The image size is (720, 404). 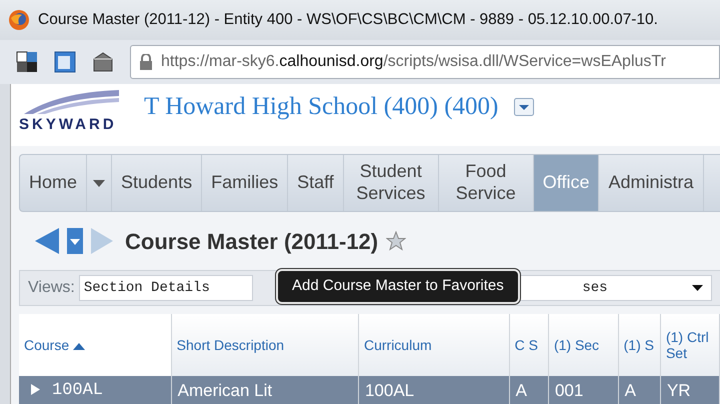 What do you see at coordinates (264, 390) in the screenshot?
I see `table-cell: American Lit` at bounding box center [264, 390].